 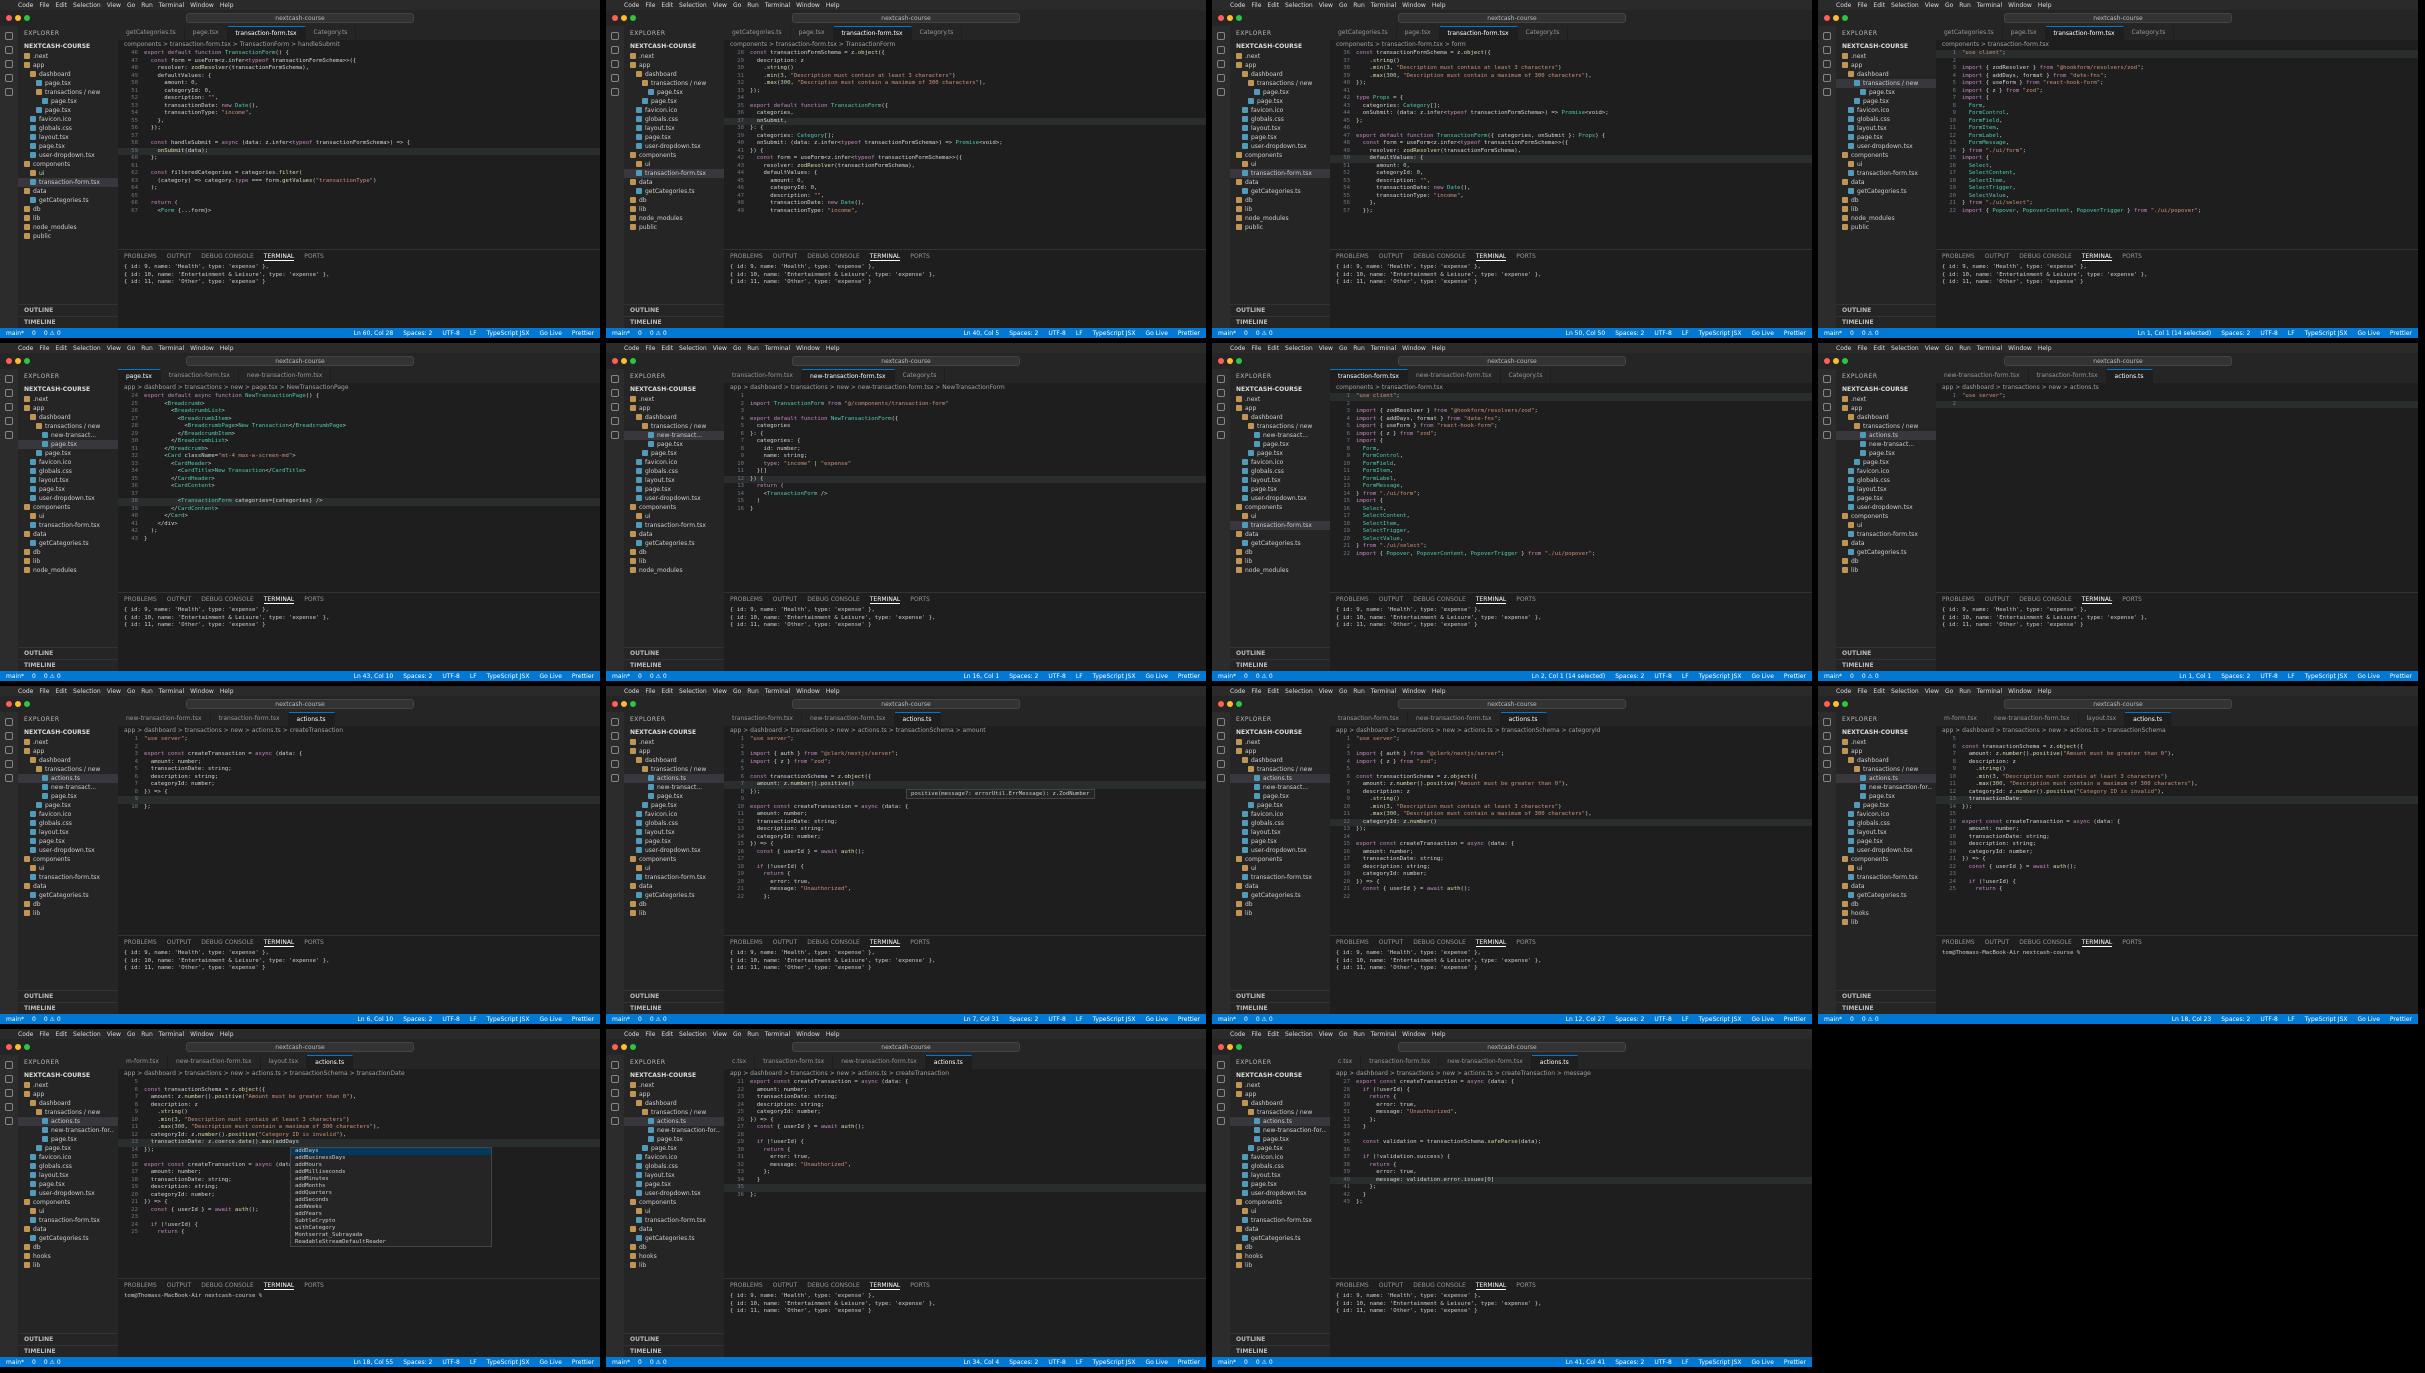 I want to click on status-item: TypeScript JSX, so click(x=508, y=333).